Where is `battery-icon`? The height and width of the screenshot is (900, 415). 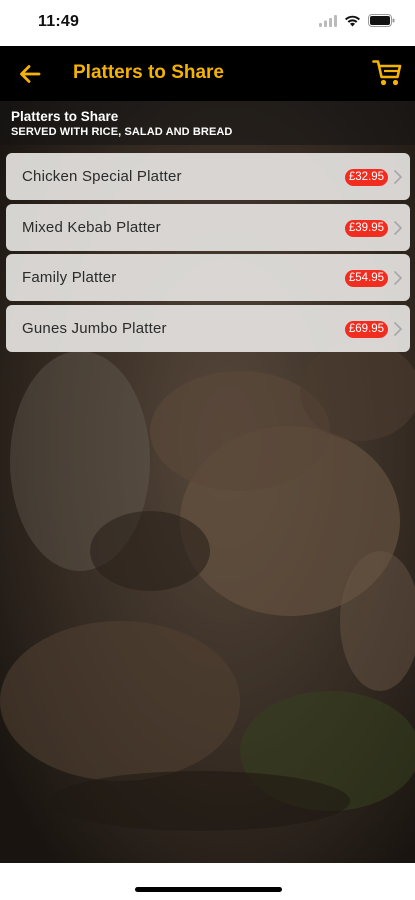 battery-icon is located at coordinates (381, 20).